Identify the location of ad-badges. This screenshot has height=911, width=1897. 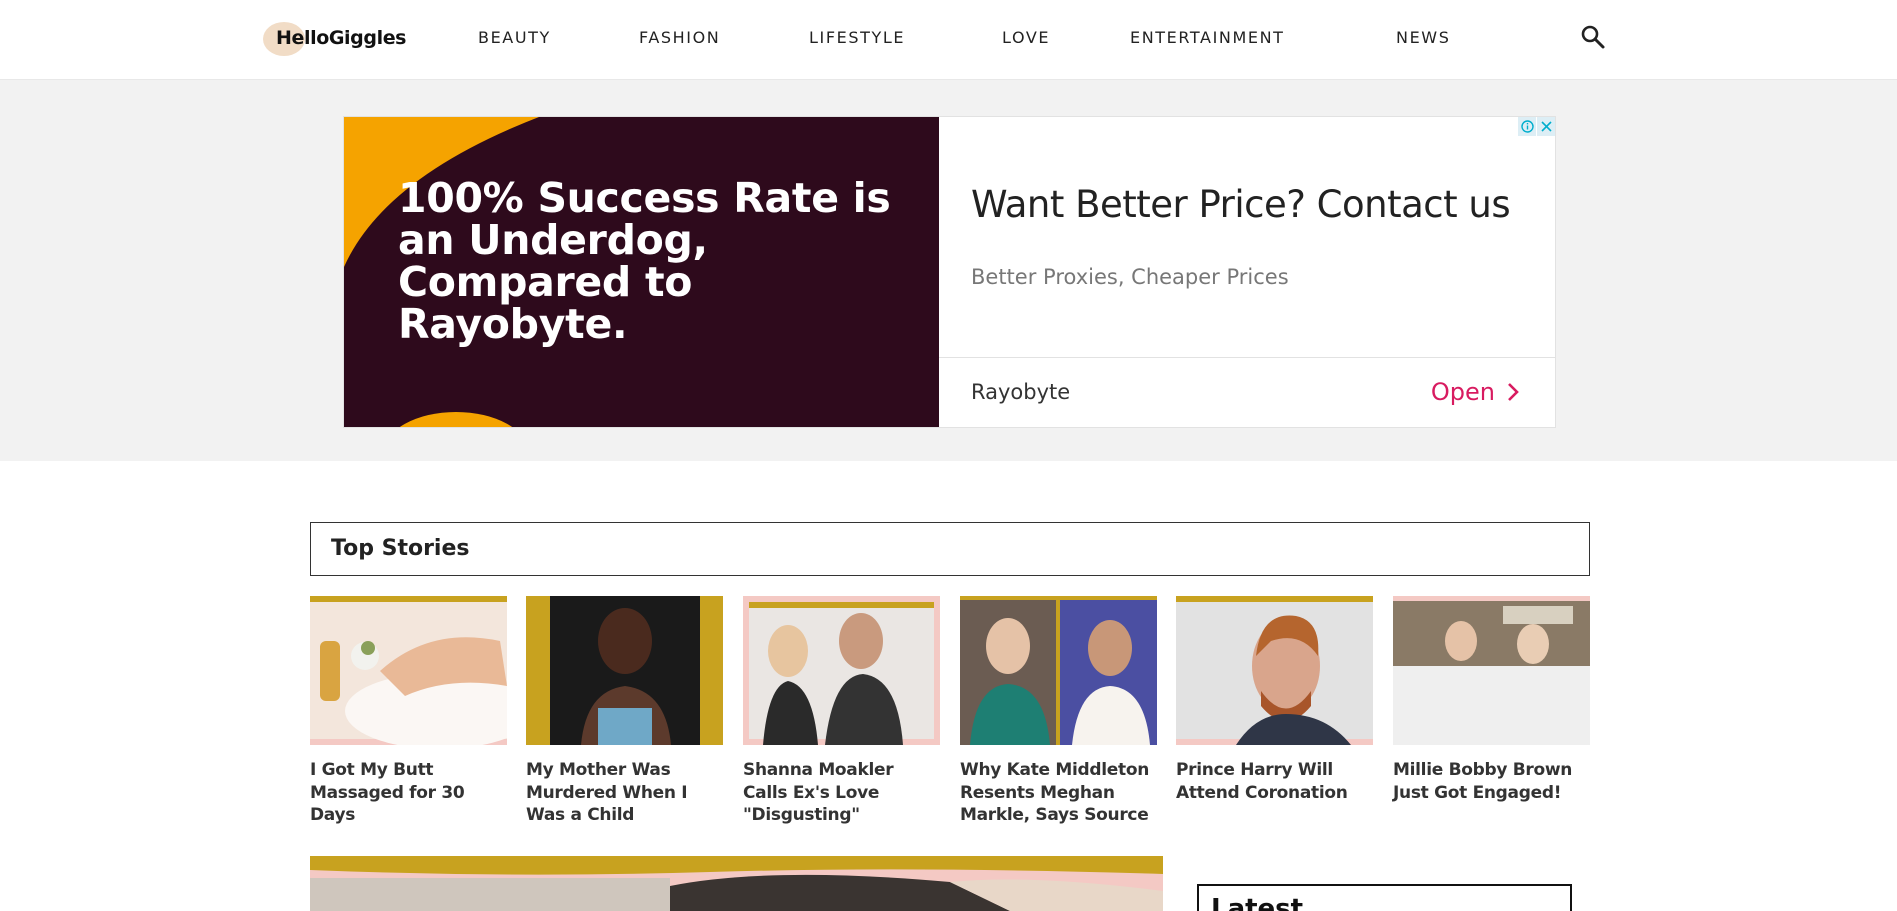
(1536, 126).